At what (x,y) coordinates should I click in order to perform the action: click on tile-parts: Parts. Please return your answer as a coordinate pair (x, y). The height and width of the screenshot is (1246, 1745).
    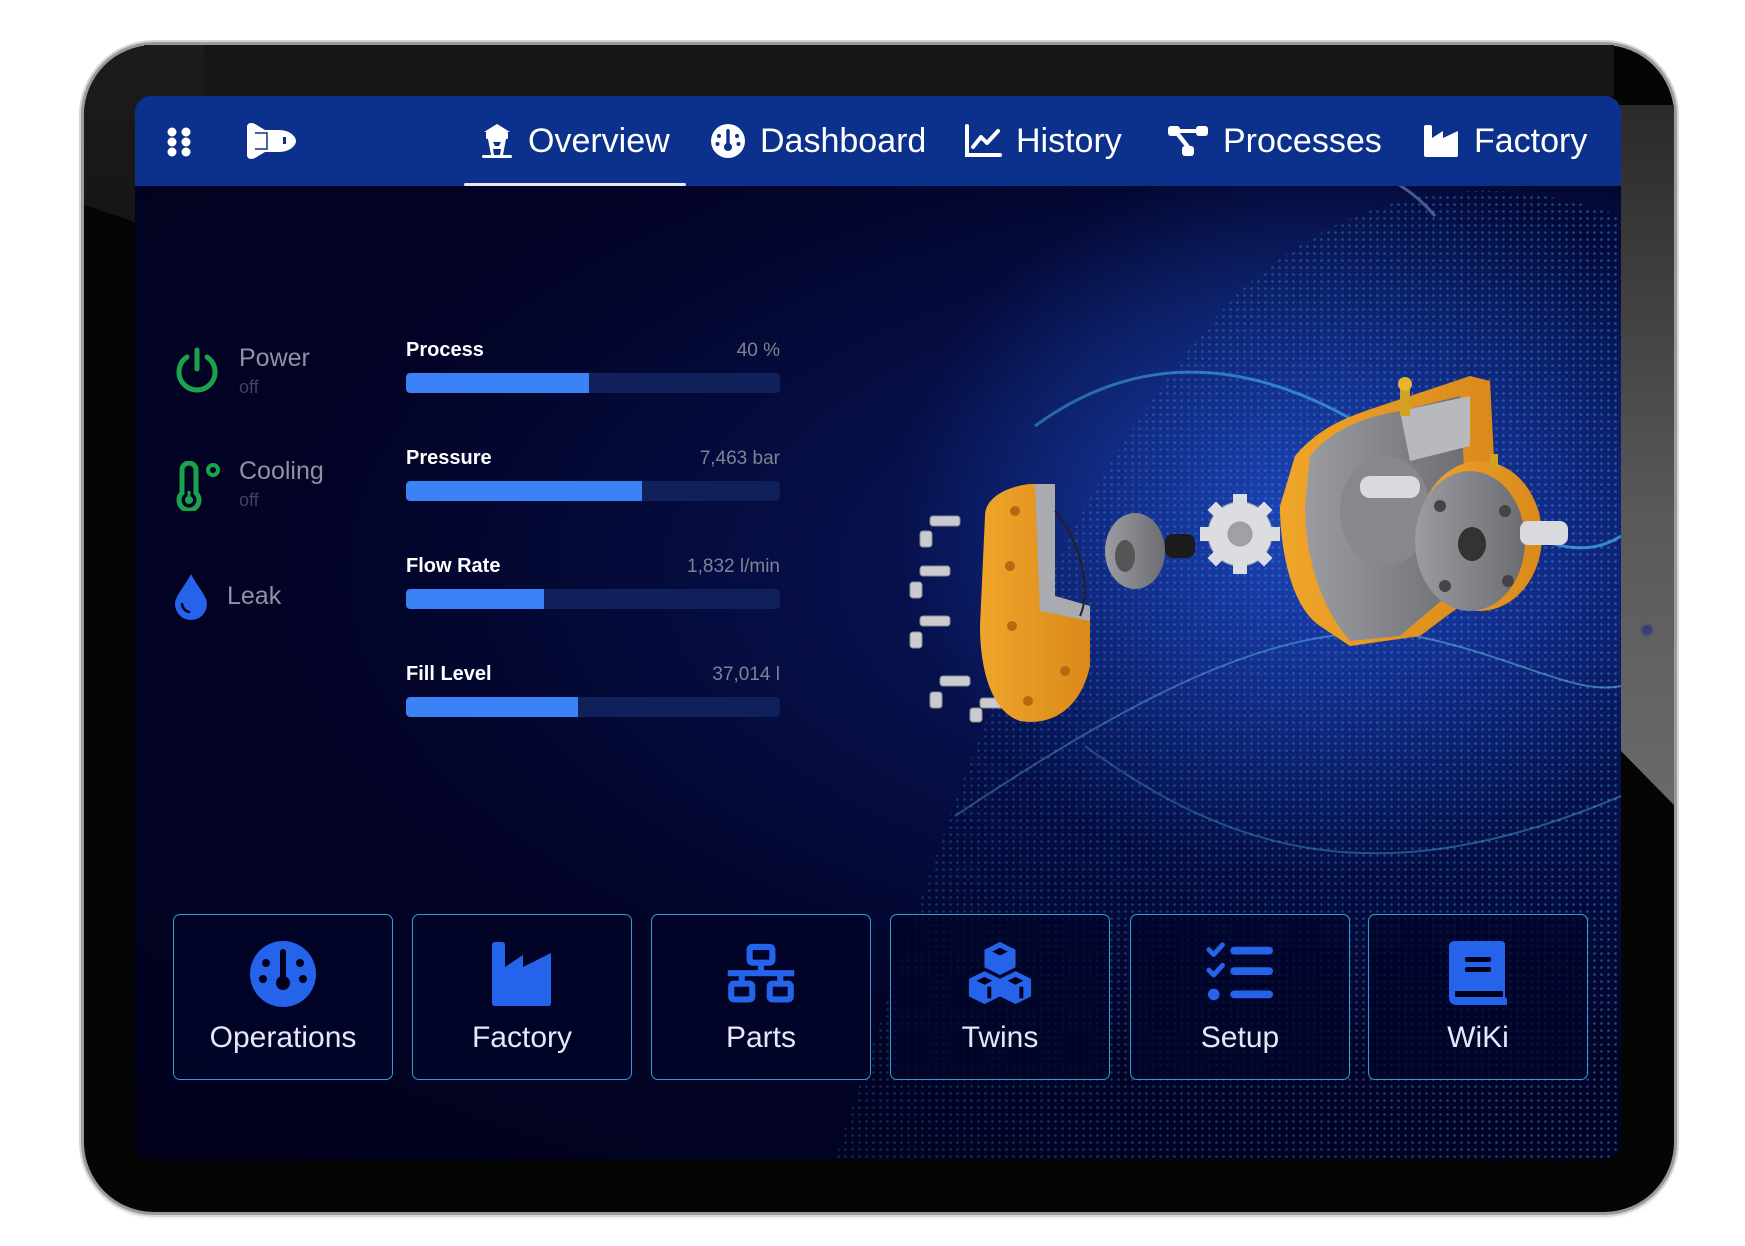
    Looking at the image, I should click on (761, 997).